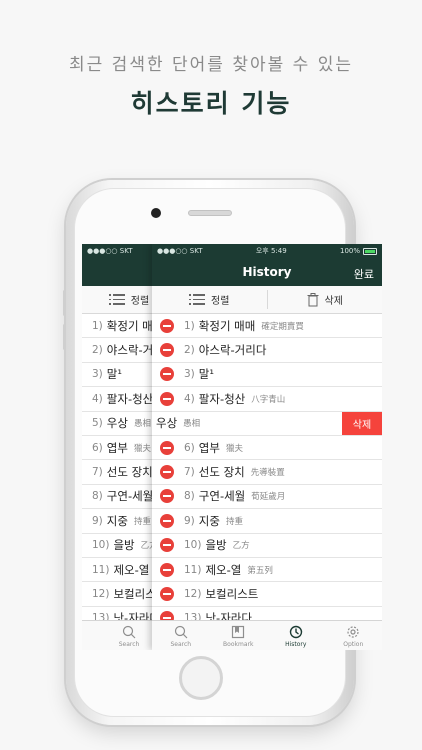  I want to click on row-hanja: 乙方, so click(241, 546).